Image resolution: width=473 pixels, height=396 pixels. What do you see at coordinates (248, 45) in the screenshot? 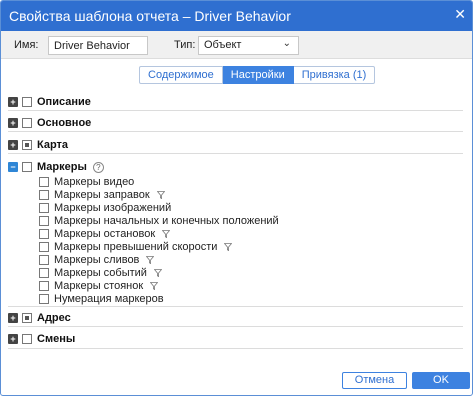
I see `type-select: Объект ⌄` at bounding box center [248, 45].